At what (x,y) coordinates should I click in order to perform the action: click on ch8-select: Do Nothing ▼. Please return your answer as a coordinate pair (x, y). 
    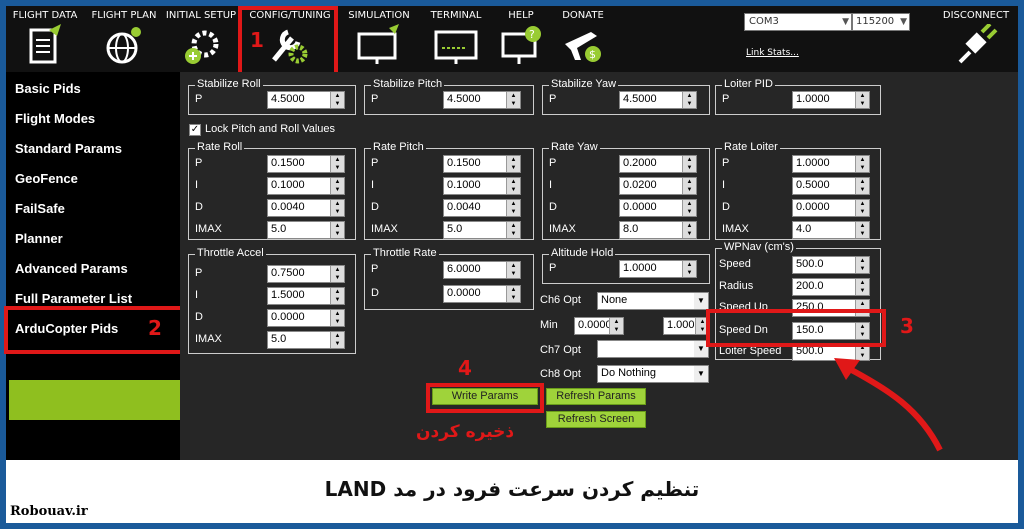
    Looking at the image, I should click on (653, 374).